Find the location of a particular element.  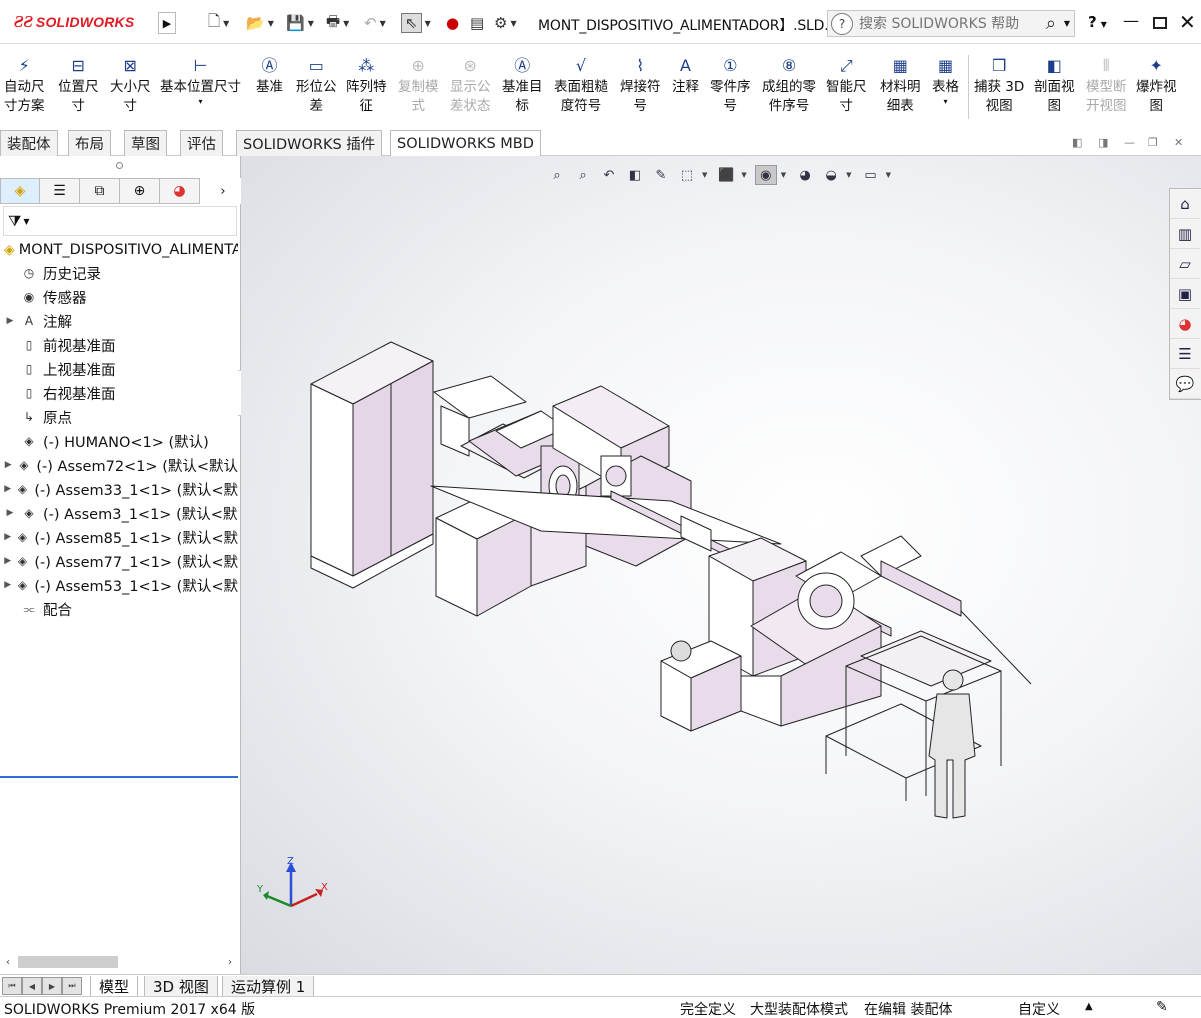

ribbon-weld-symbol-button: ⌇ 焊接符号 is located at coordinates (640, 89).